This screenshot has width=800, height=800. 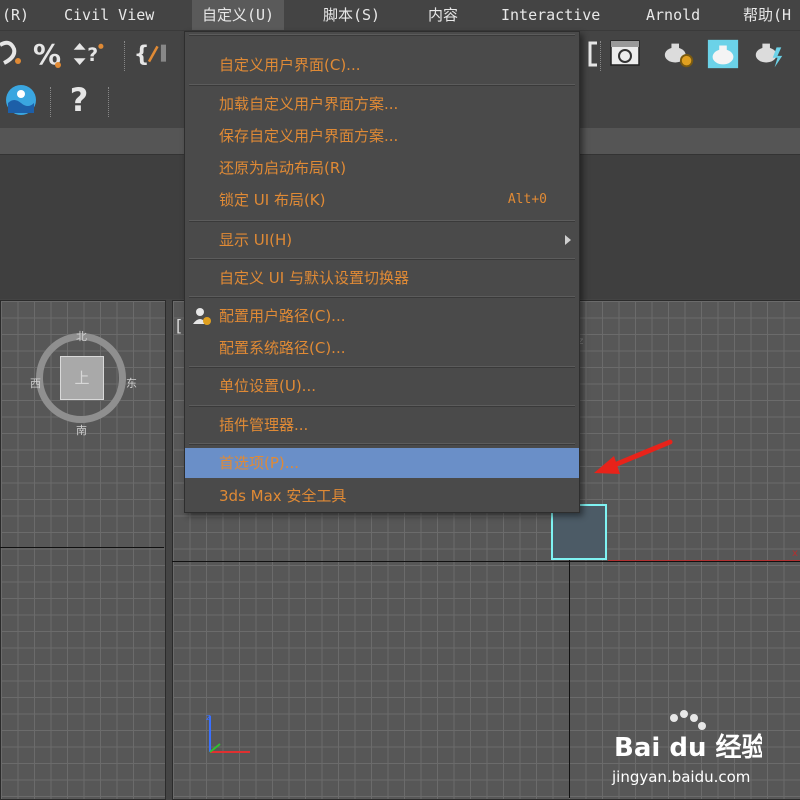 I want to click on water-icon, so click(x=21, y=100).